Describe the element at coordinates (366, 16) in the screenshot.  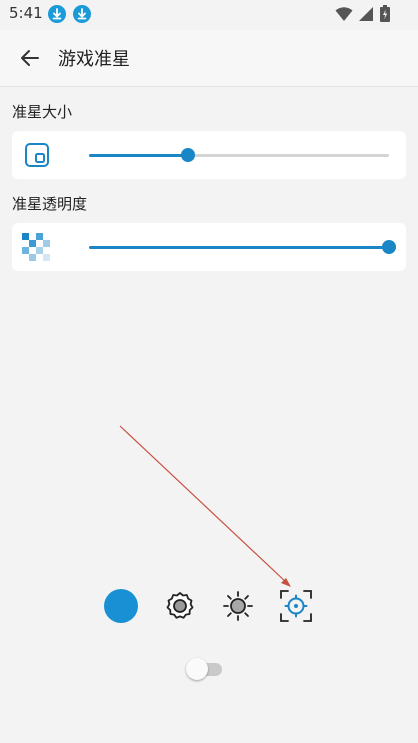
I see `signal-icon` at that location.